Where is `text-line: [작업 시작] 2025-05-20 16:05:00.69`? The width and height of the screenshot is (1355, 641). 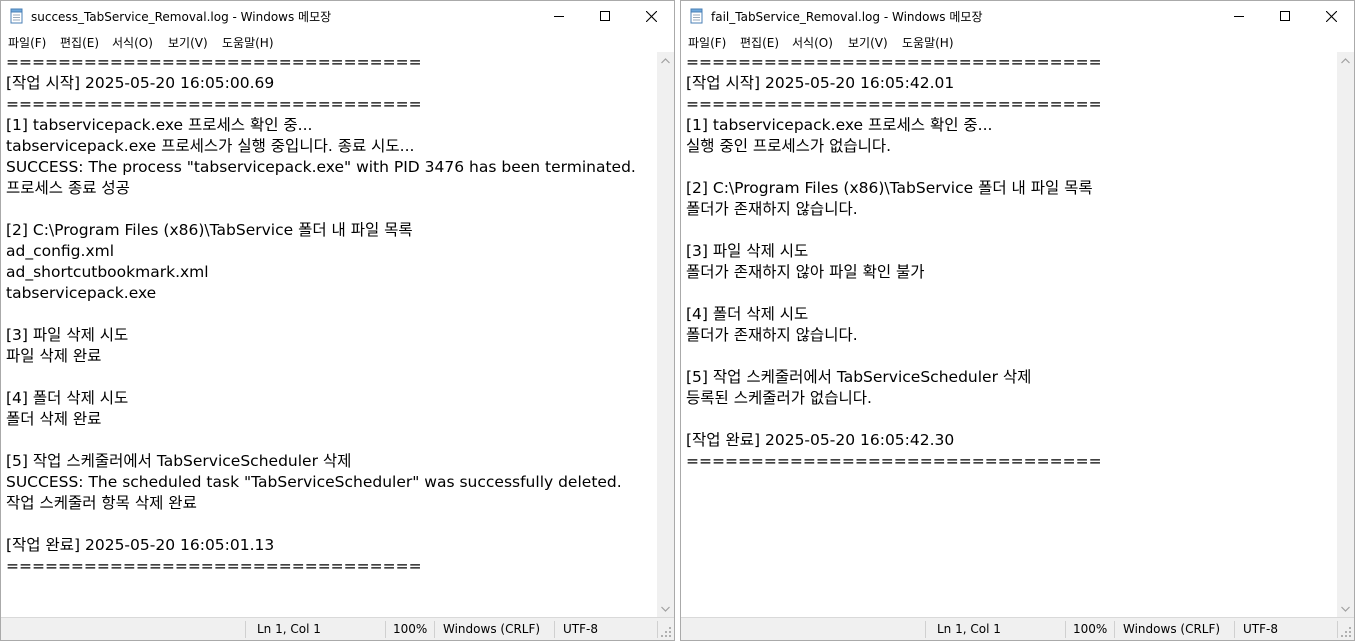 text-line: [작업 시작] 2025-05-20 16:05:00.69 is located at coordinates (140, 83).